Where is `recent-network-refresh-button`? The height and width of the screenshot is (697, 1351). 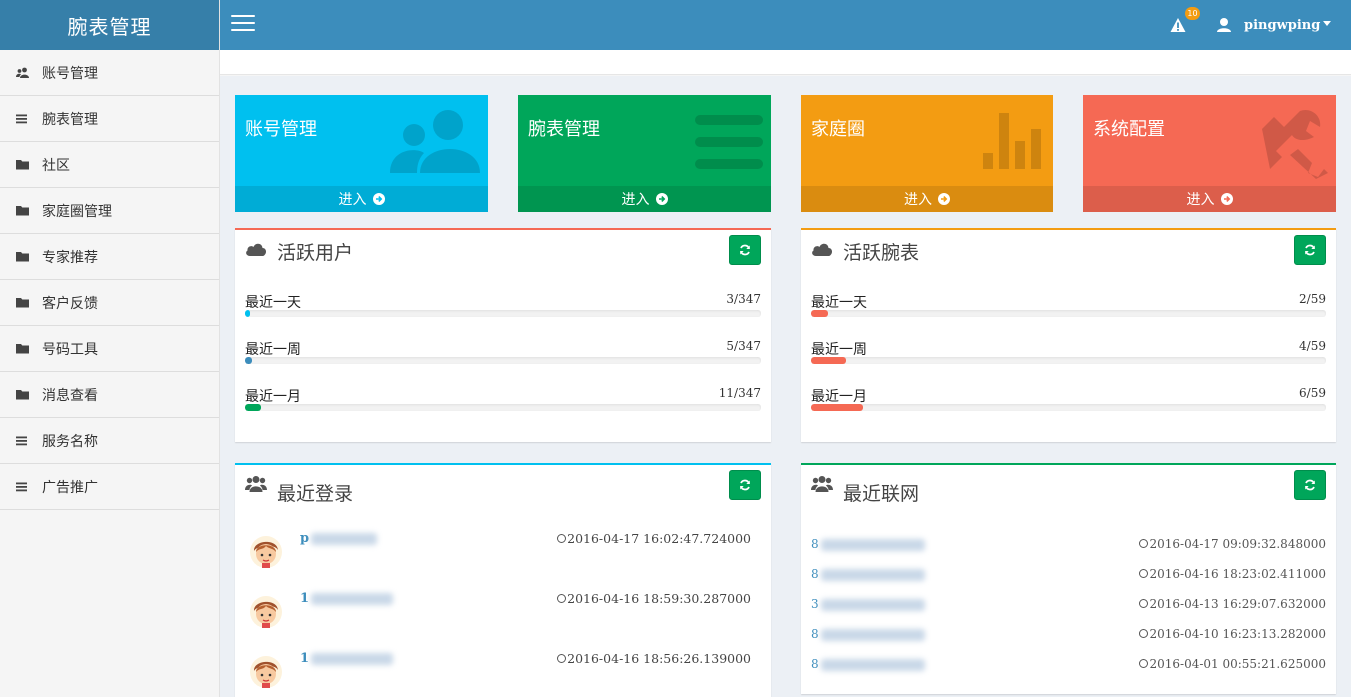 recent-network-refresh-button is located at coordinates (1310, 485).